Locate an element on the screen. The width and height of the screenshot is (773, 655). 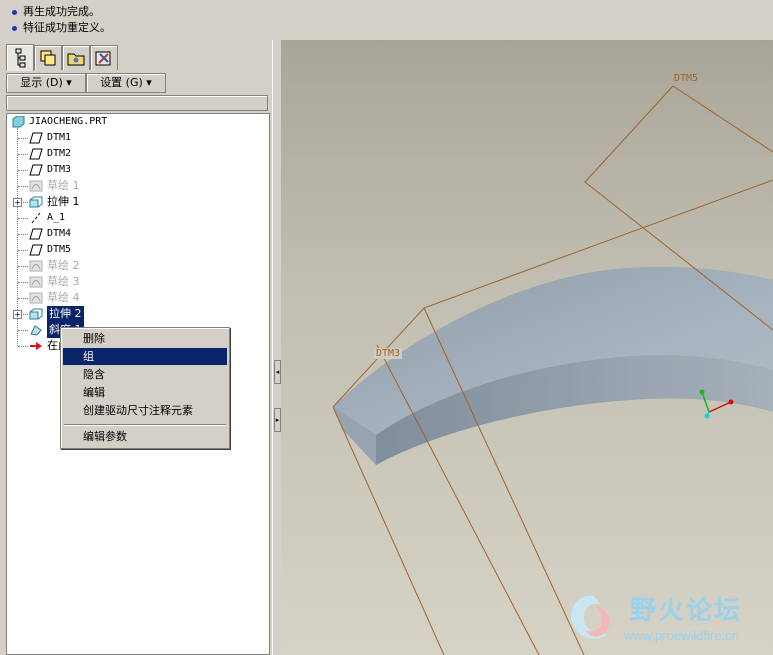
tree-toolbar: 显示 (D) ▾ 设置 (G) ▾ is located at coordinates (137, 83).